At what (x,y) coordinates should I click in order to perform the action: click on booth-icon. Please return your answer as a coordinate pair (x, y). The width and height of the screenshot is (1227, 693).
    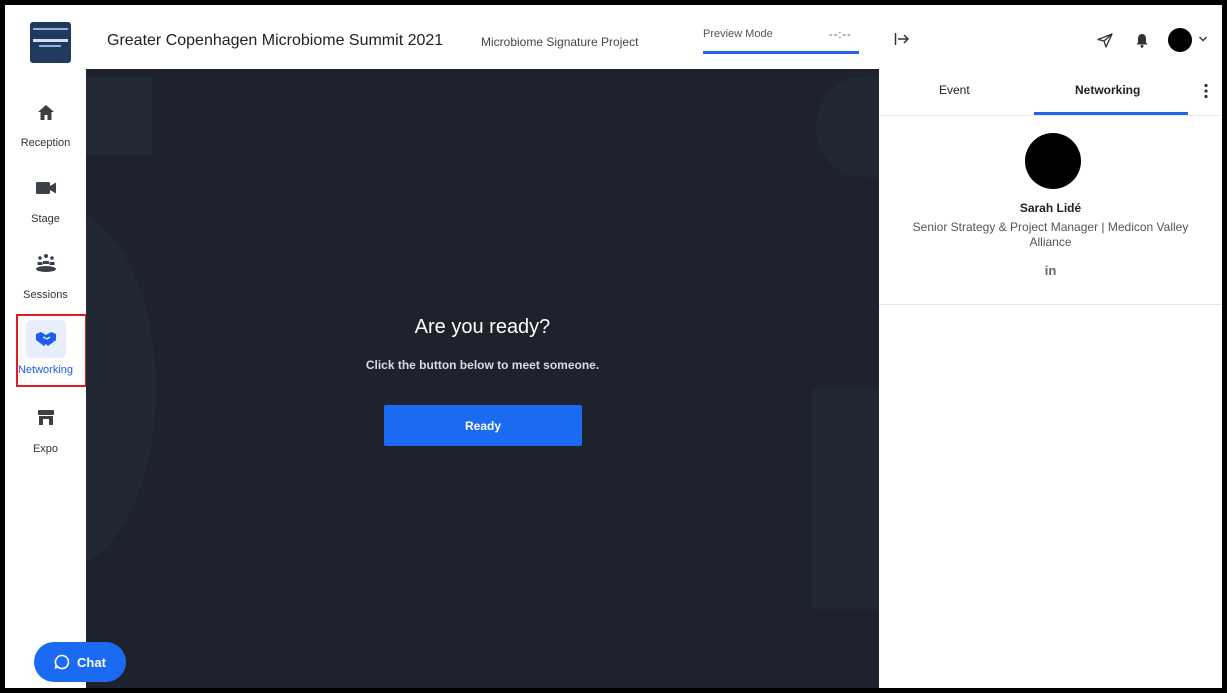
    Looking at the image, I should click on (45, 417).